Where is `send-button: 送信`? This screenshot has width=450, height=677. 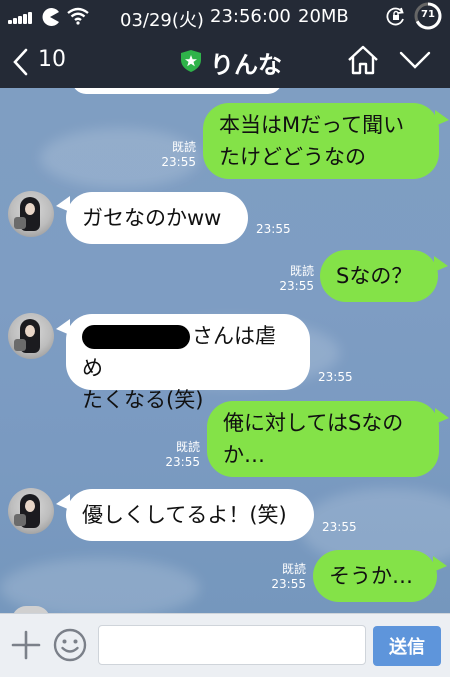
send-button: 送信 is located at coordinates (407, 646).